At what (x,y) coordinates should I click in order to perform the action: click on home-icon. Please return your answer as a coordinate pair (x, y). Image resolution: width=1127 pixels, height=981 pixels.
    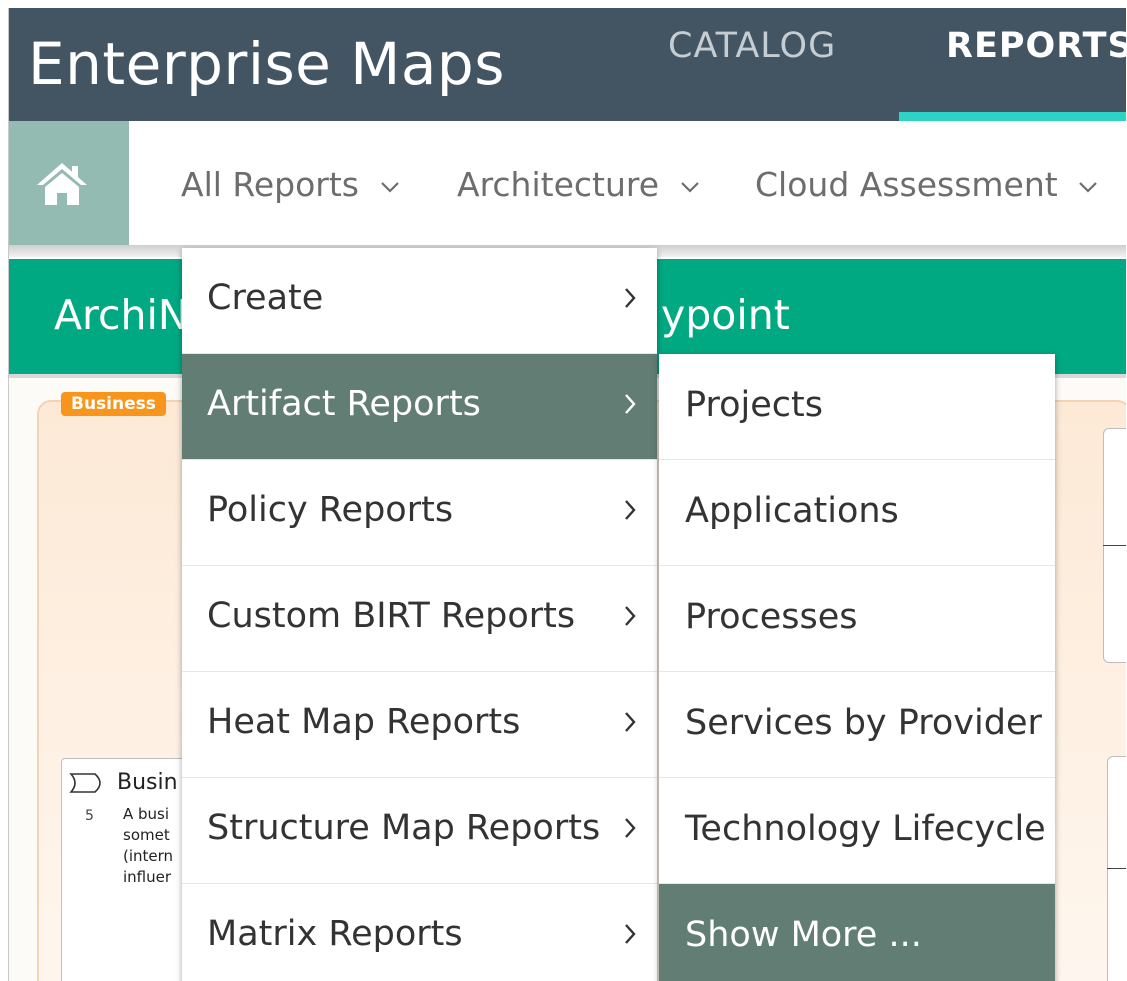
    Looking at the image, I should click on (62, 184).